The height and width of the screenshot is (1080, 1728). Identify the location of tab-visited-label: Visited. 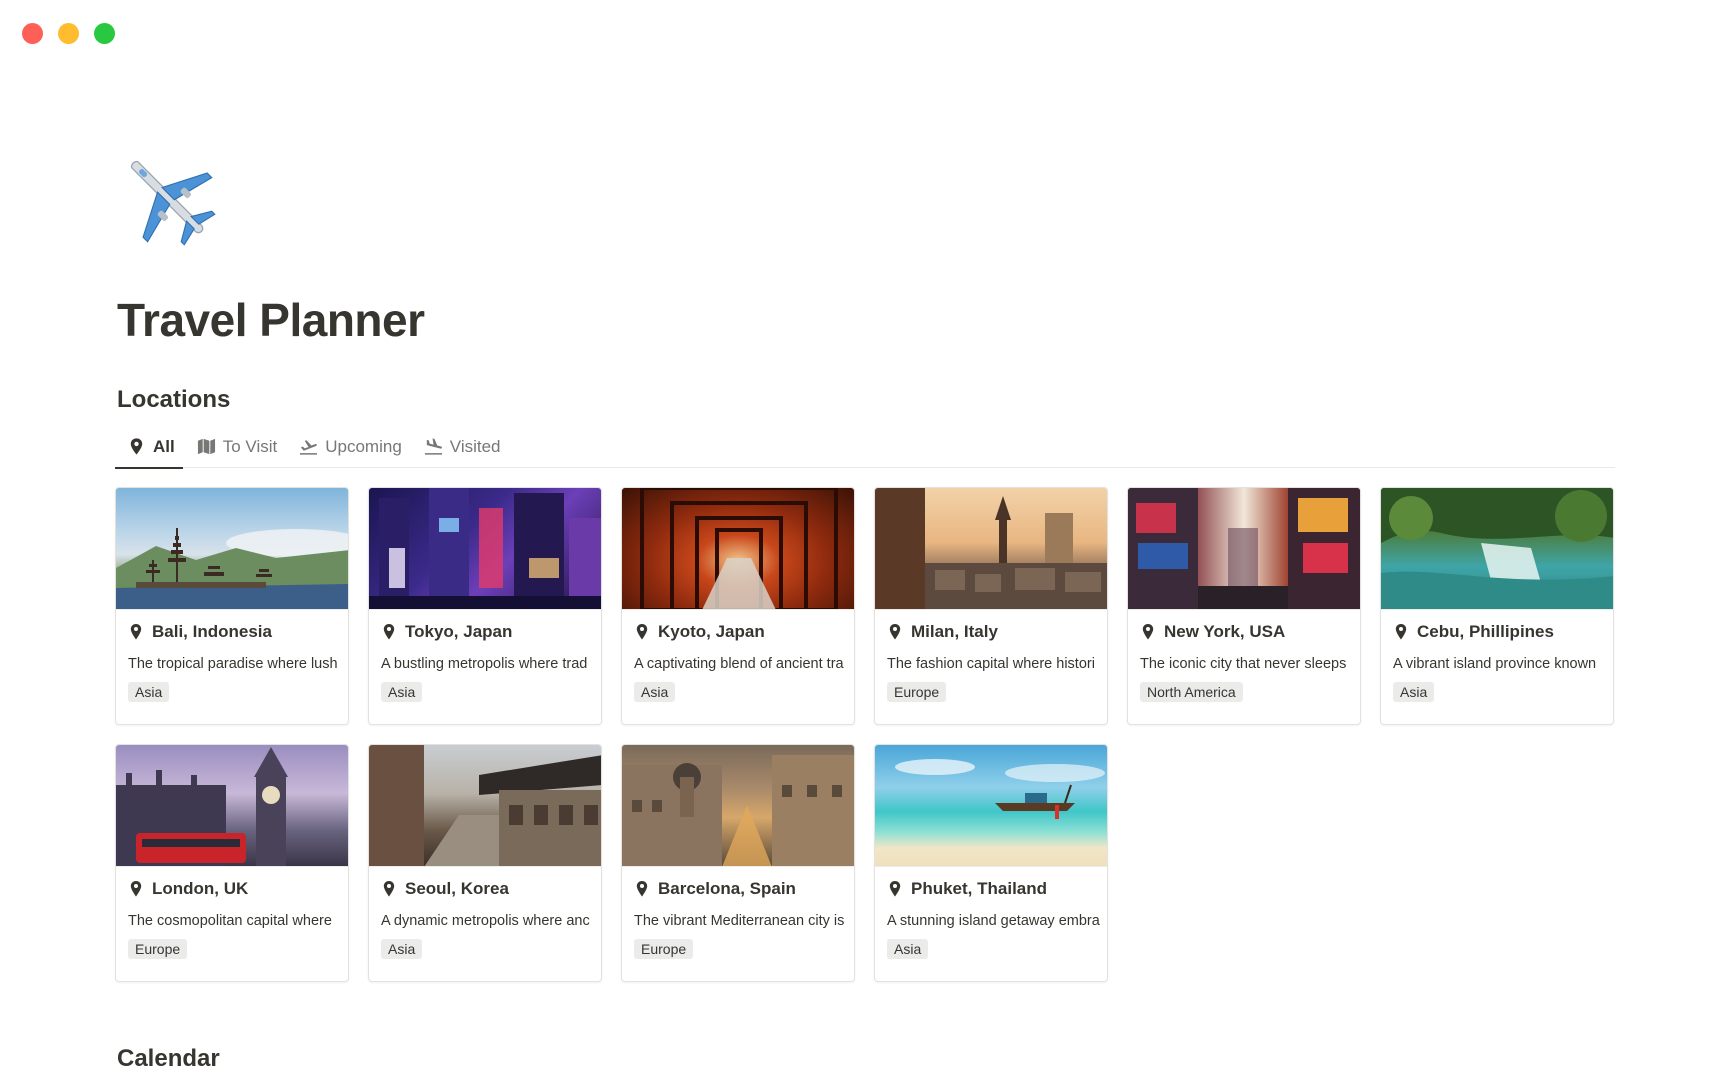
(475, 446).